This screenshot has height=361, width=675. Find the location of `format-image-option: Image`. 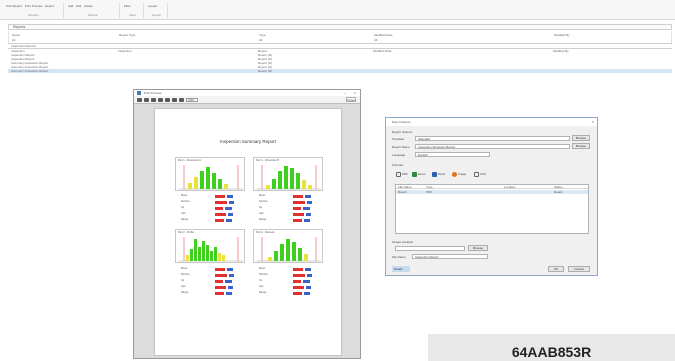

format-image-option: Image is located at coordinates (459, 174).